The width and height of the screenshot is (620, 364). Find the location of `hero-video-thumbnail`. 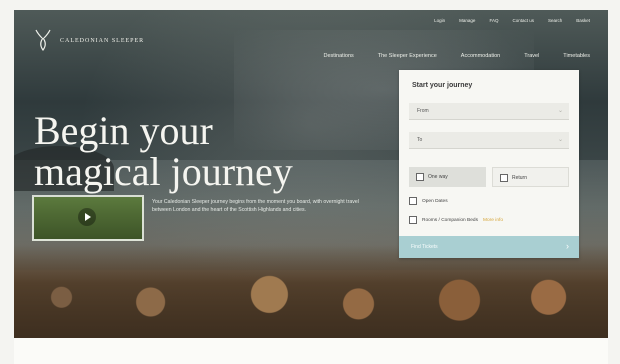

hero-video-thumbnail is located at coordinates (88, 218).